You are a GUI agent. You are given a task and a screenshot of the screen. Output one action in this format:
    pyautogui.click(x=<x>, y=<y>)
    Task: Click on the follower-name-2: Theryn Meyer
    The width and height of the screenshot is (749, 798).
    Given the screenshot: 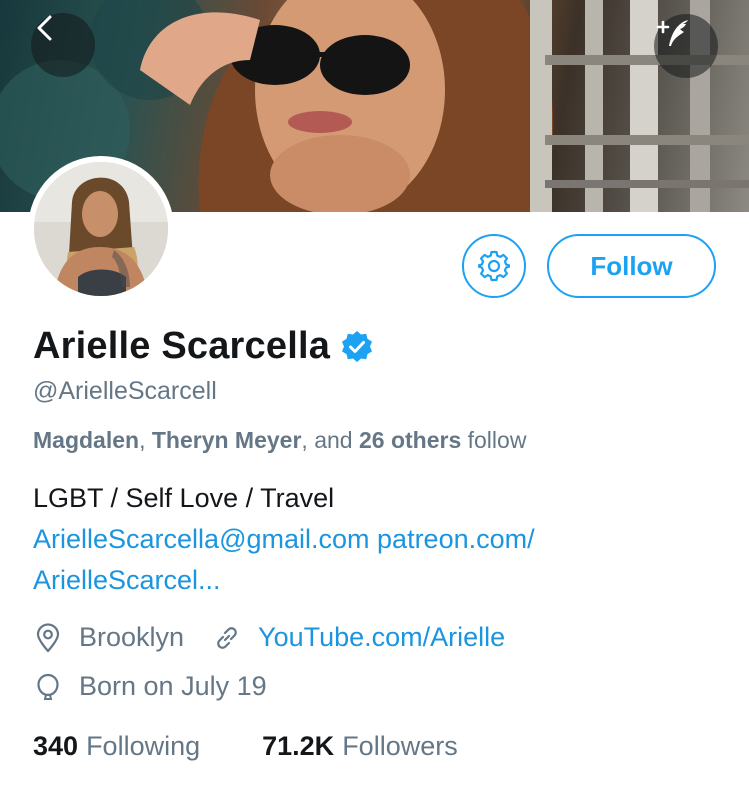 What is the action you would take?
    pyautogui.click(x=226, y=440)
    